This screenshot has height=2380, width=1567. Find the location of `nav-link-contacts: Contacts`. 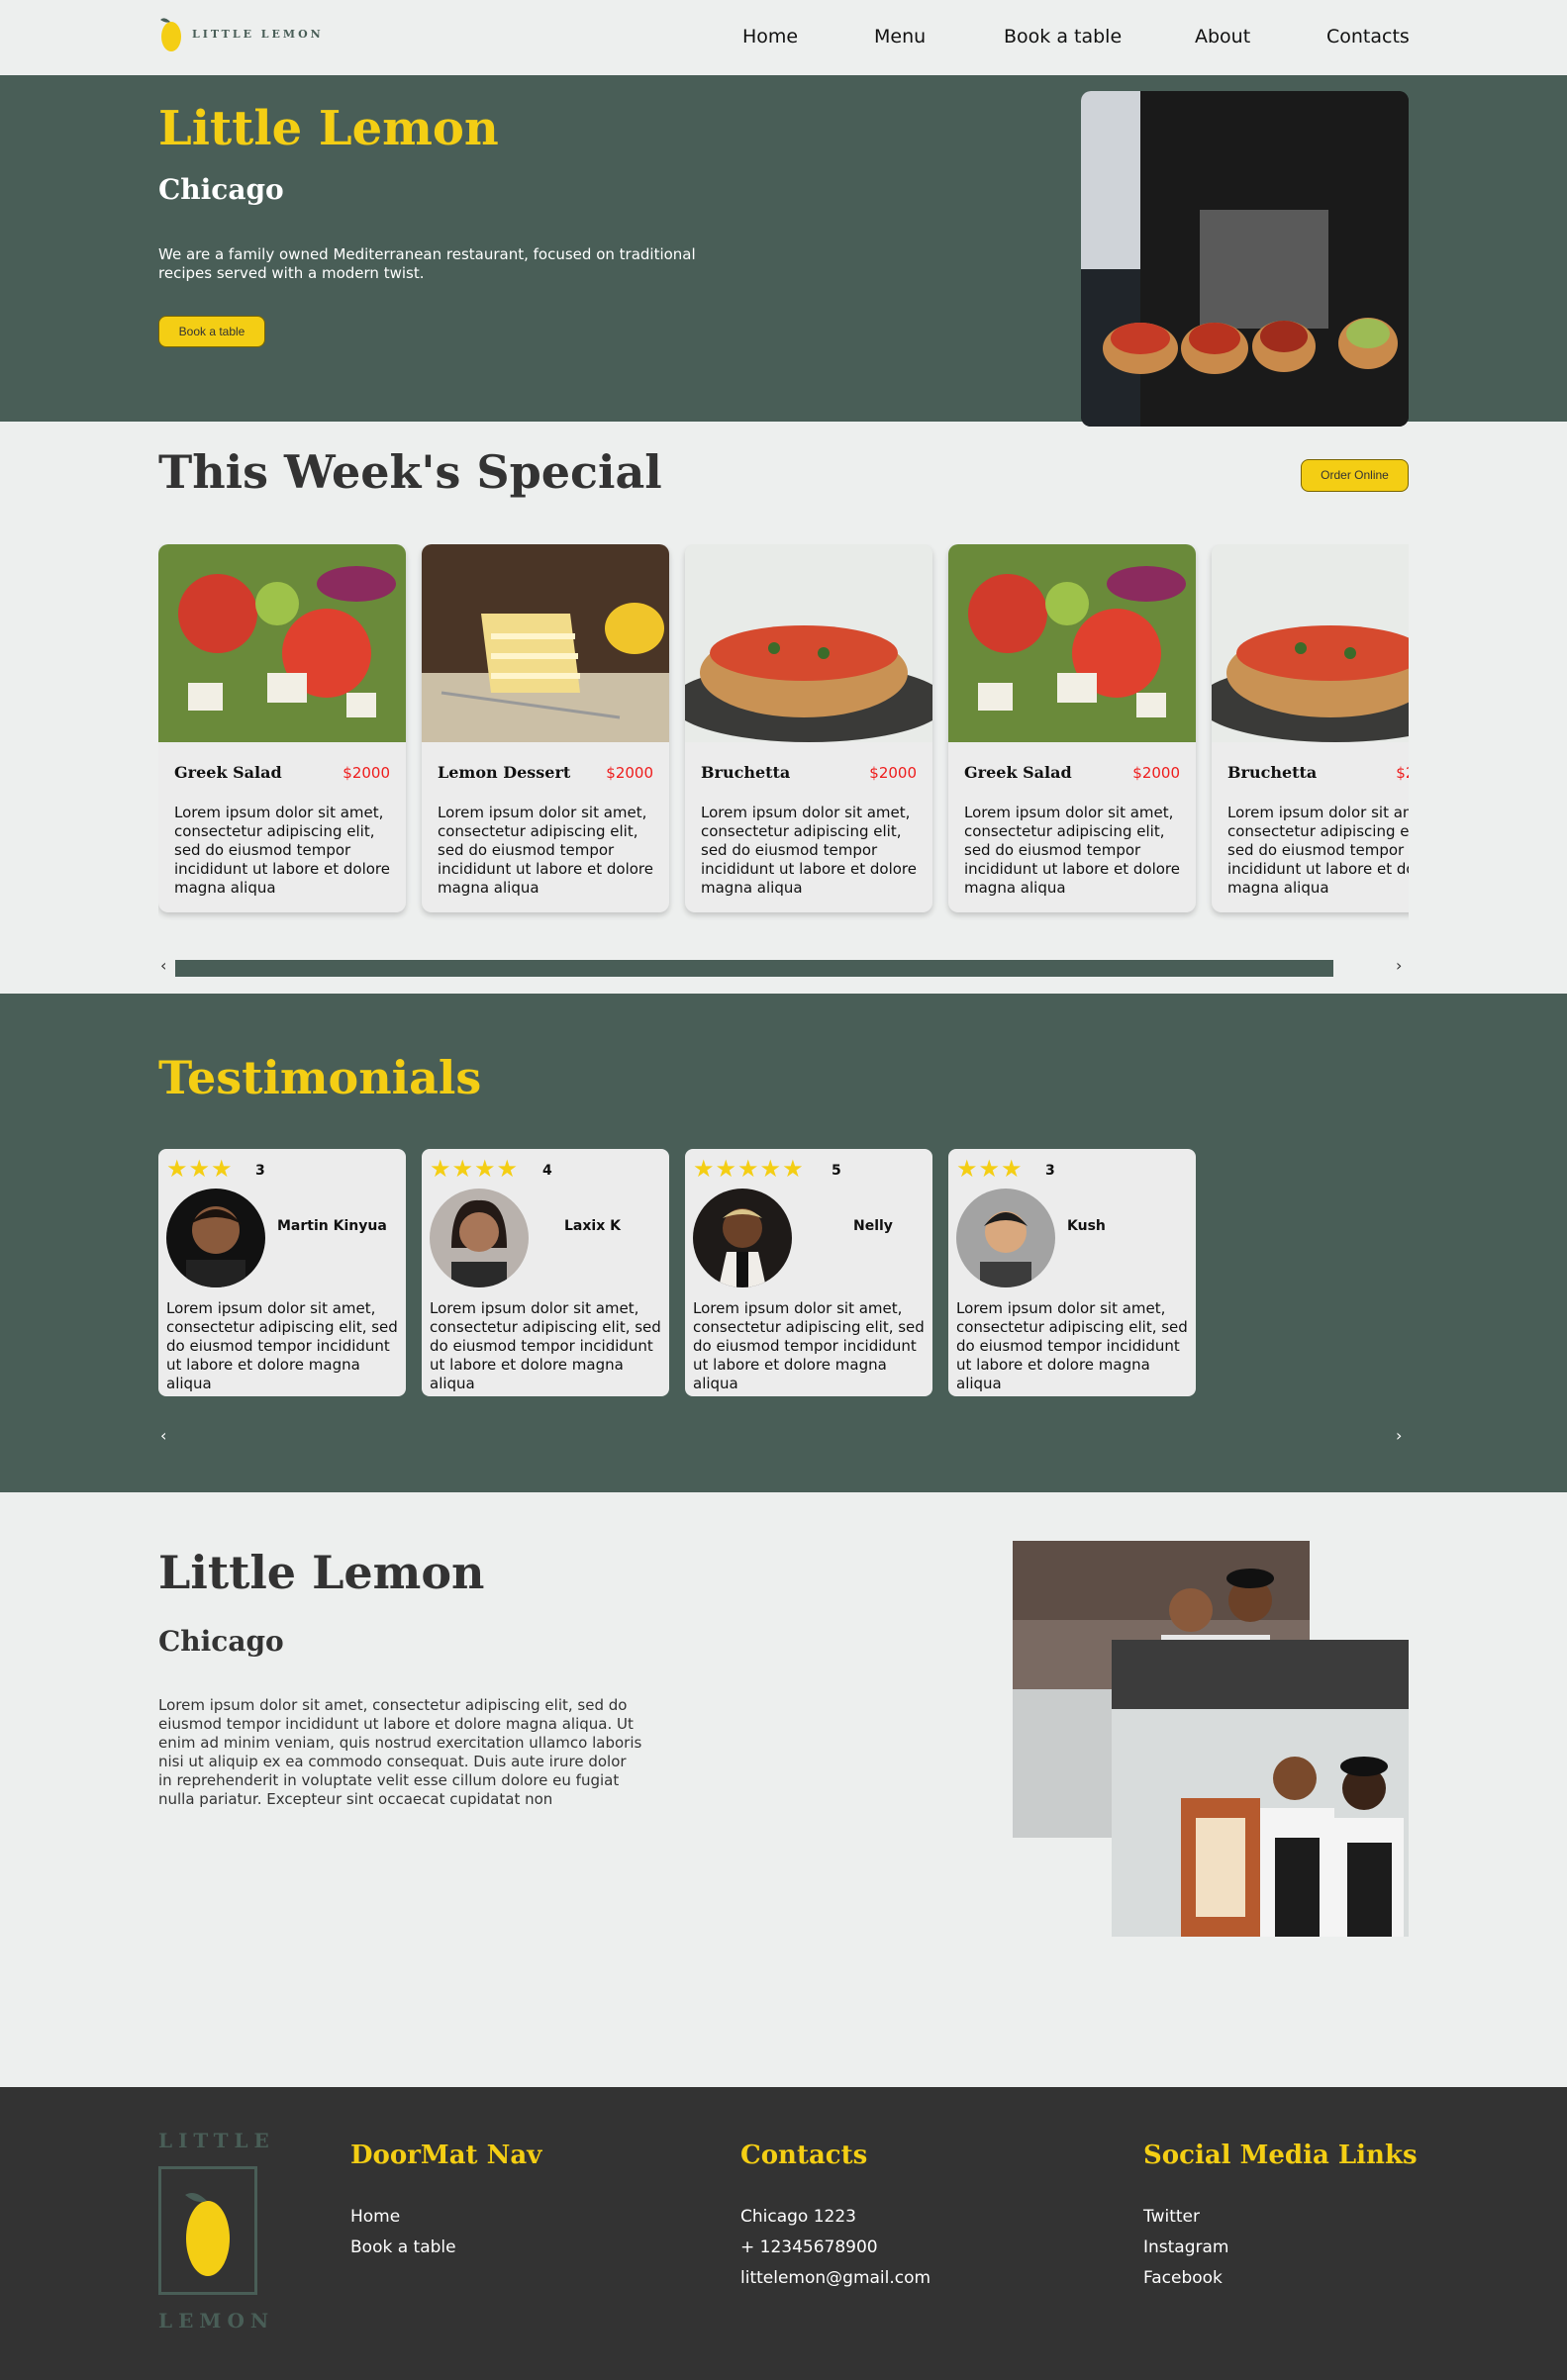

nav-link-contacts: Contacts is located at coordinates (1368, 37).